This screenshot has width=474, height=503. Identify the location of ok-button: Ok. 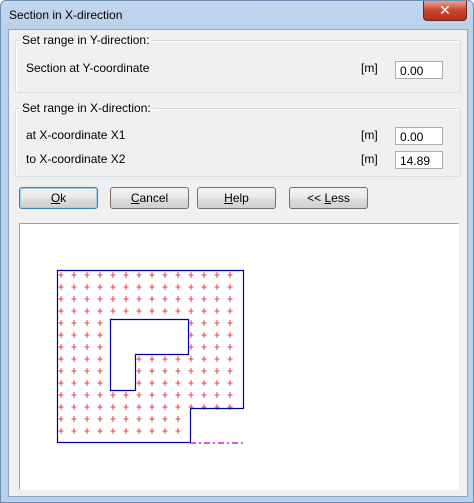
(58, 198).